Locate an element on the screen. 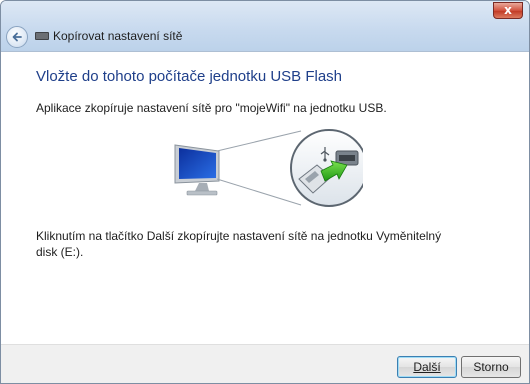  button-bar: Další Storno is located at coordinates (265, 363).